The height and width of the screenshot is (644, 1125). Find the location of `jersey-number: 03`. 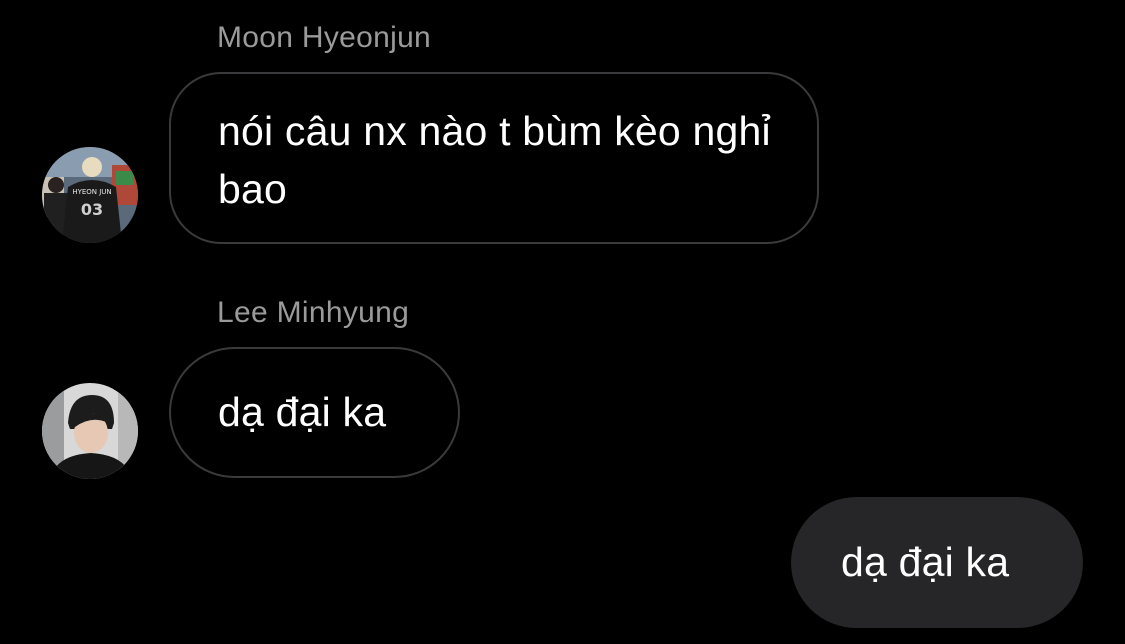

jersey-number: 03 is located at coordinates (92, 209).